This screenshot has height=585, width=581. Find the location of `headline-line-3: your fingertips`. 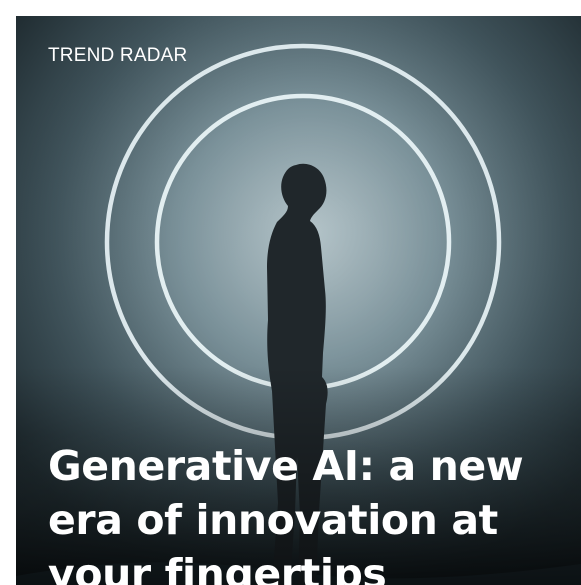

headline-line-3: your fingertips is located at coordinates (217, 567).